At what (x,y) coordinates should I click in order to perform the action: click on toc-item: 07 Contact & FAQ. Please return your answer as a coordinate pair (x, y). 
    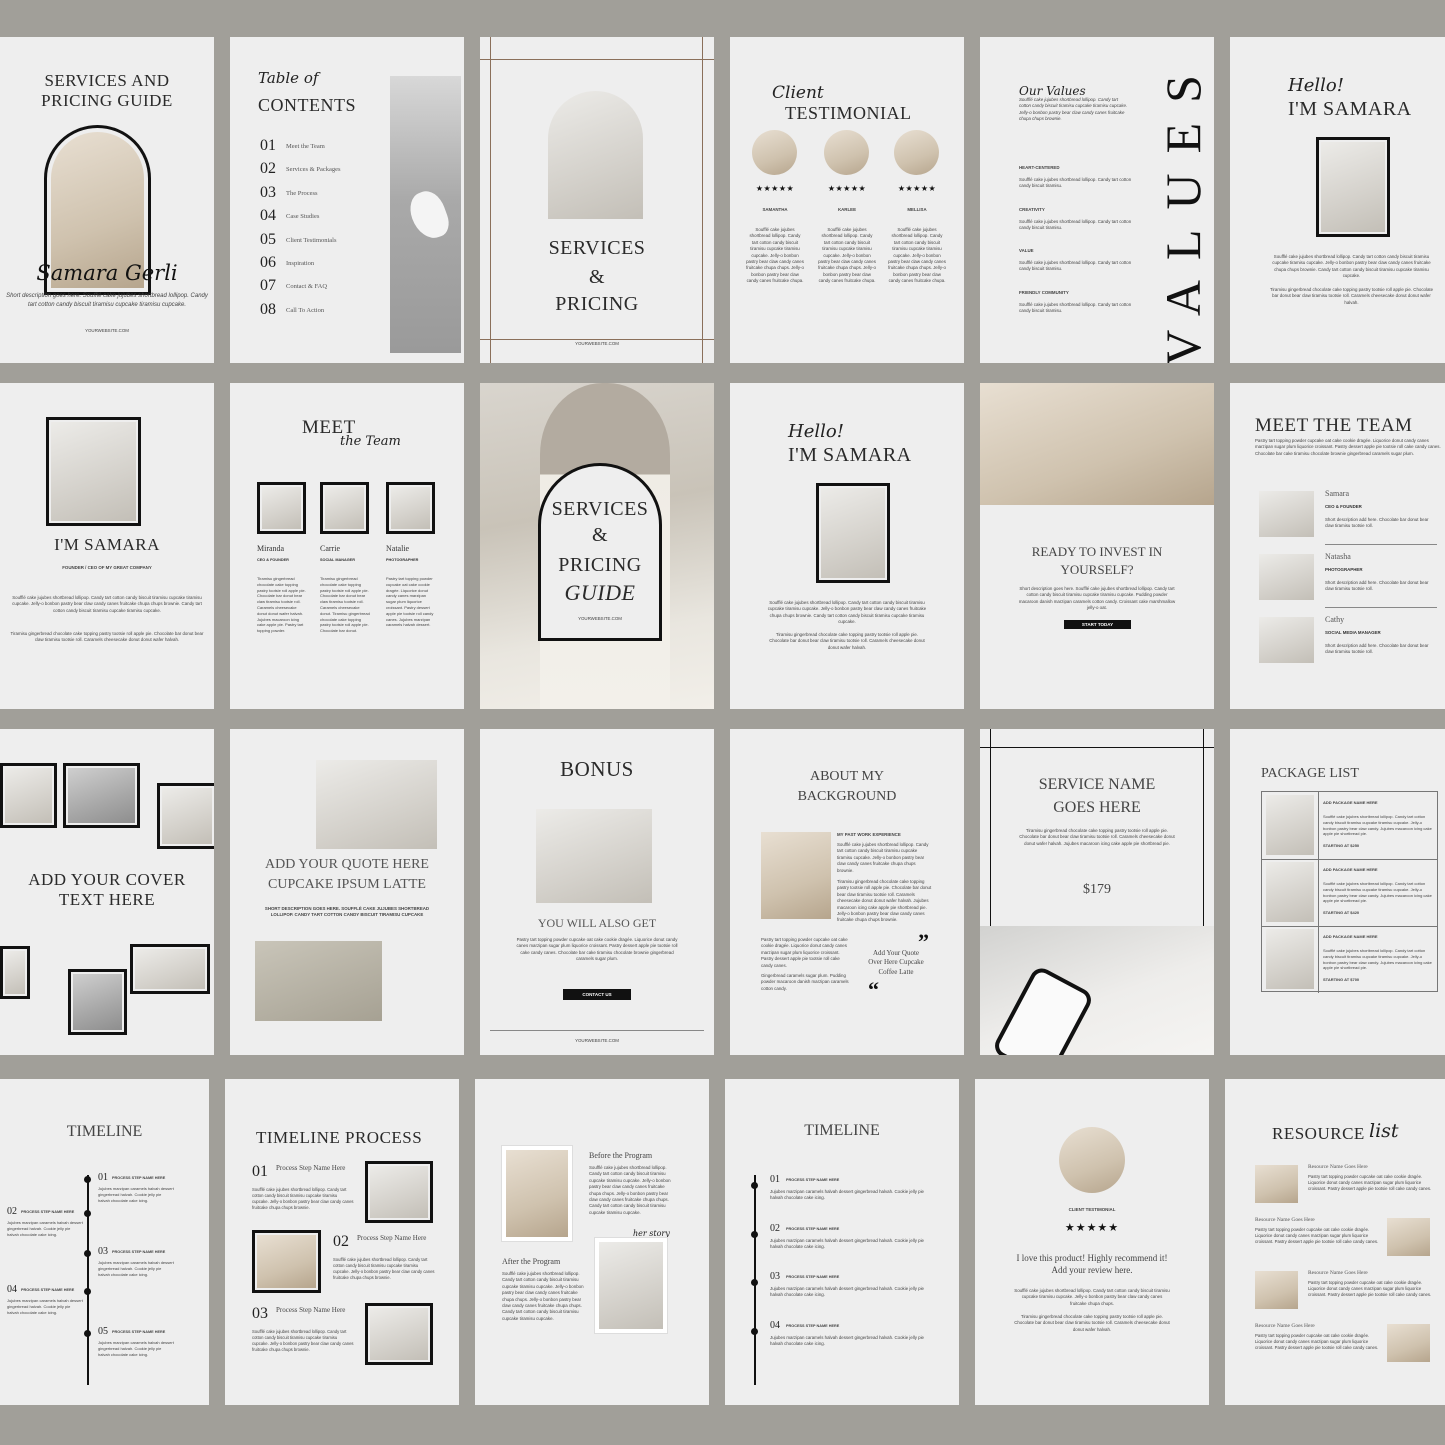
    Looking at the image, I should click on (320, 287).